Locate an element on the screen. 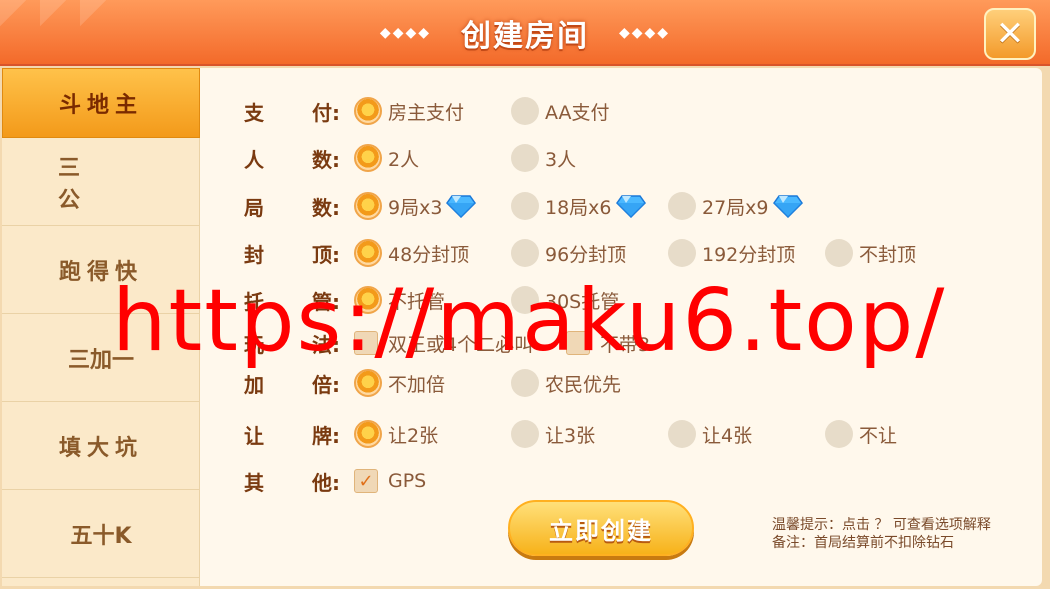 The width and height of the screenshot is (1050, 589). tab-tiandakeng: 填大坑 is located at coordinates (101, 446).